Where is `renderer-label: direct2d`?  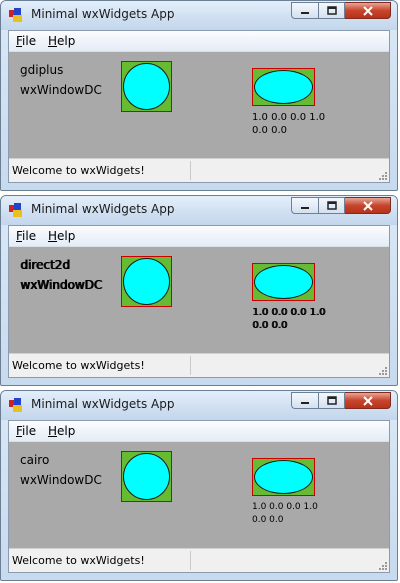
renderer-label: direct2d is located at coordinates (45, 265).